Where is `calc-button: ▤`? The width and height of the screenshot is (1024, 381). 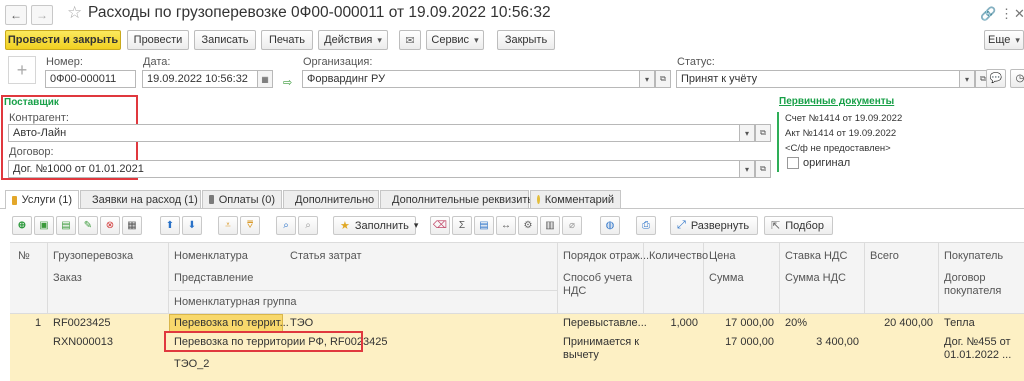 calc-button: ▤ is located at coordinates (484, 225).